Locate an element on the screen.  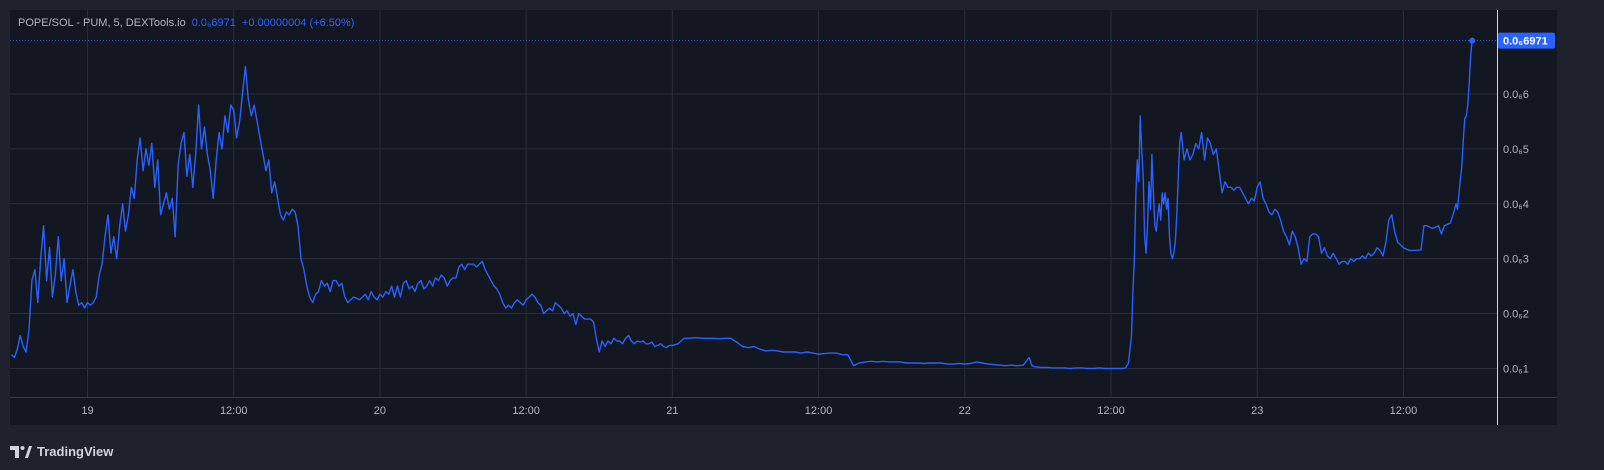
time-tick-label: 20 is located at coordinates (380, 411).